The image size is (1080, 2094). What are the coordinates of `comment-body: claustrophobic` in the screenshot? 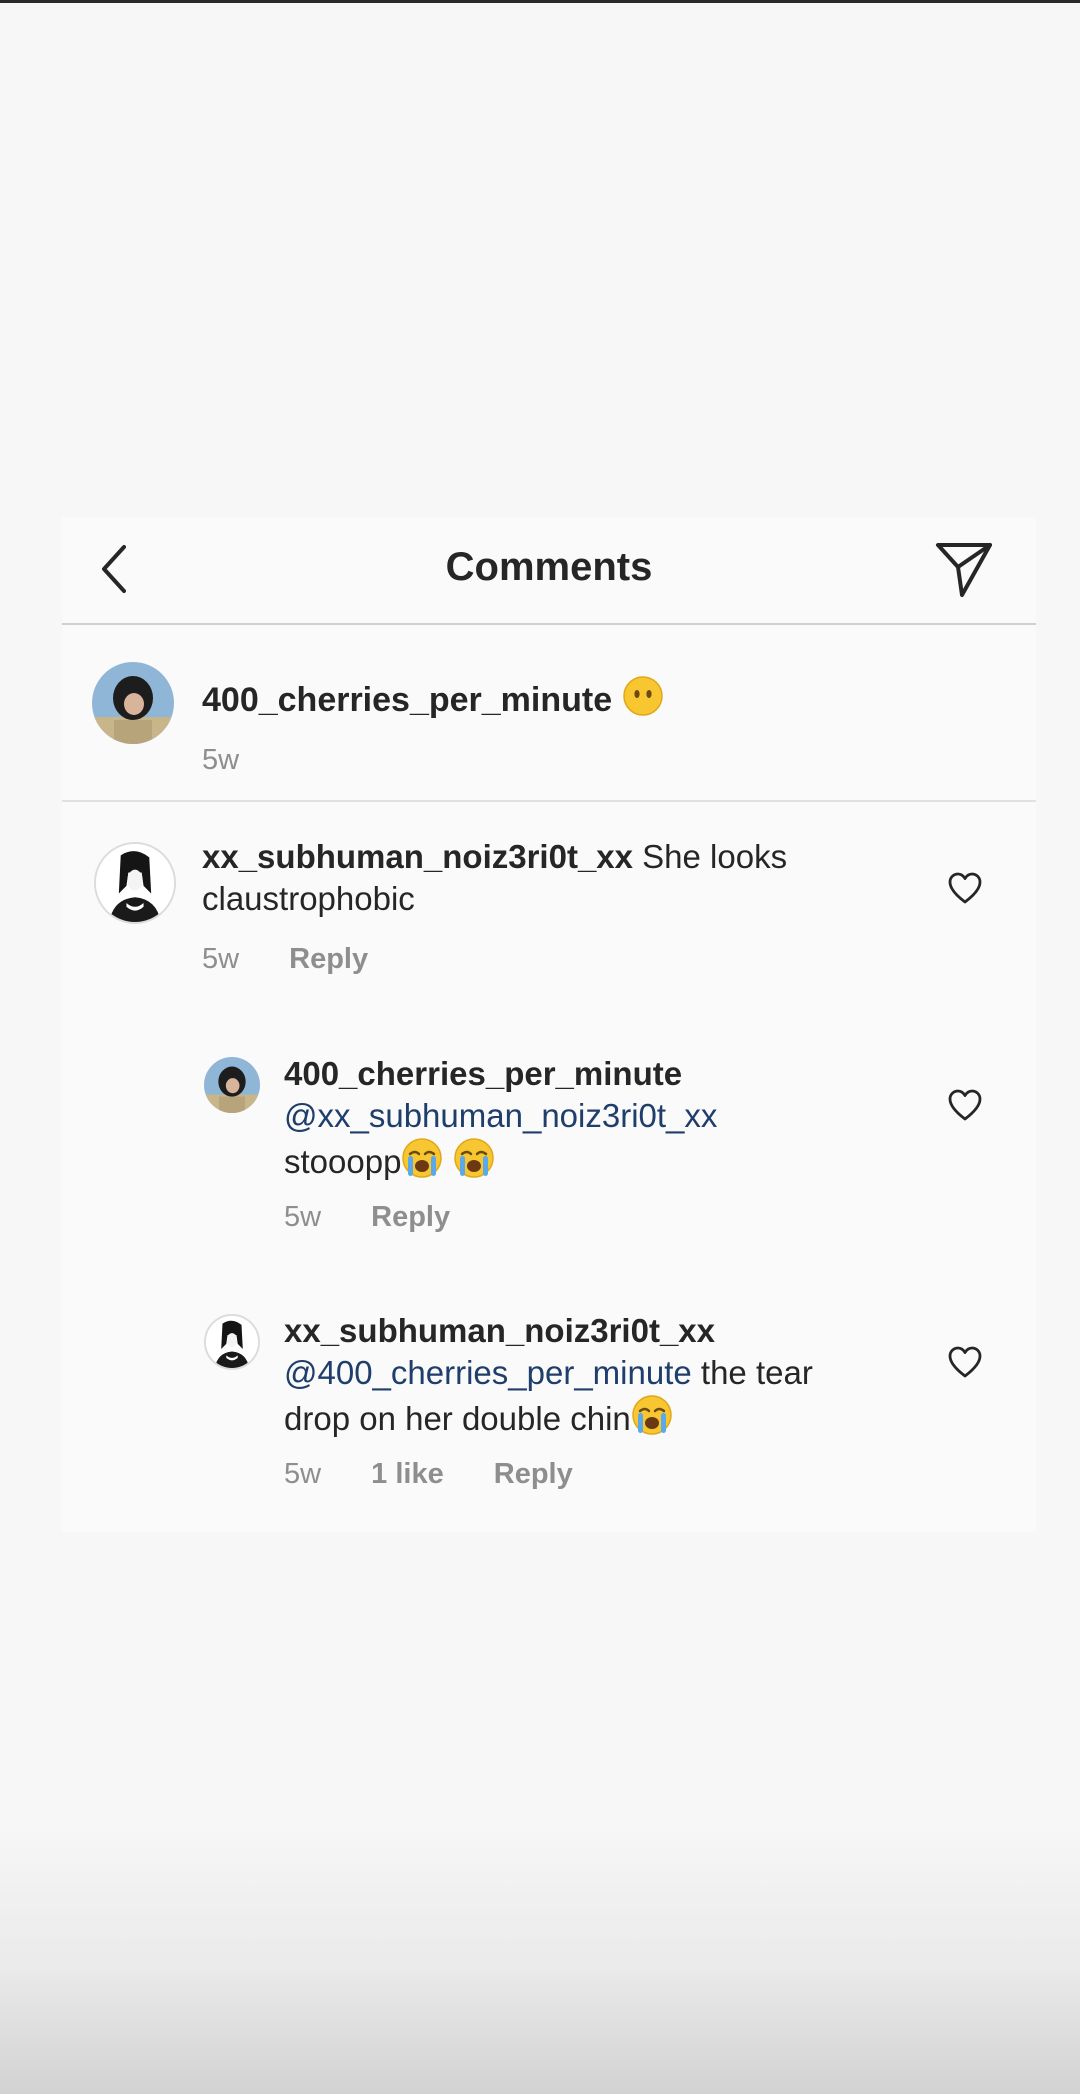 It's located at (308, 898).